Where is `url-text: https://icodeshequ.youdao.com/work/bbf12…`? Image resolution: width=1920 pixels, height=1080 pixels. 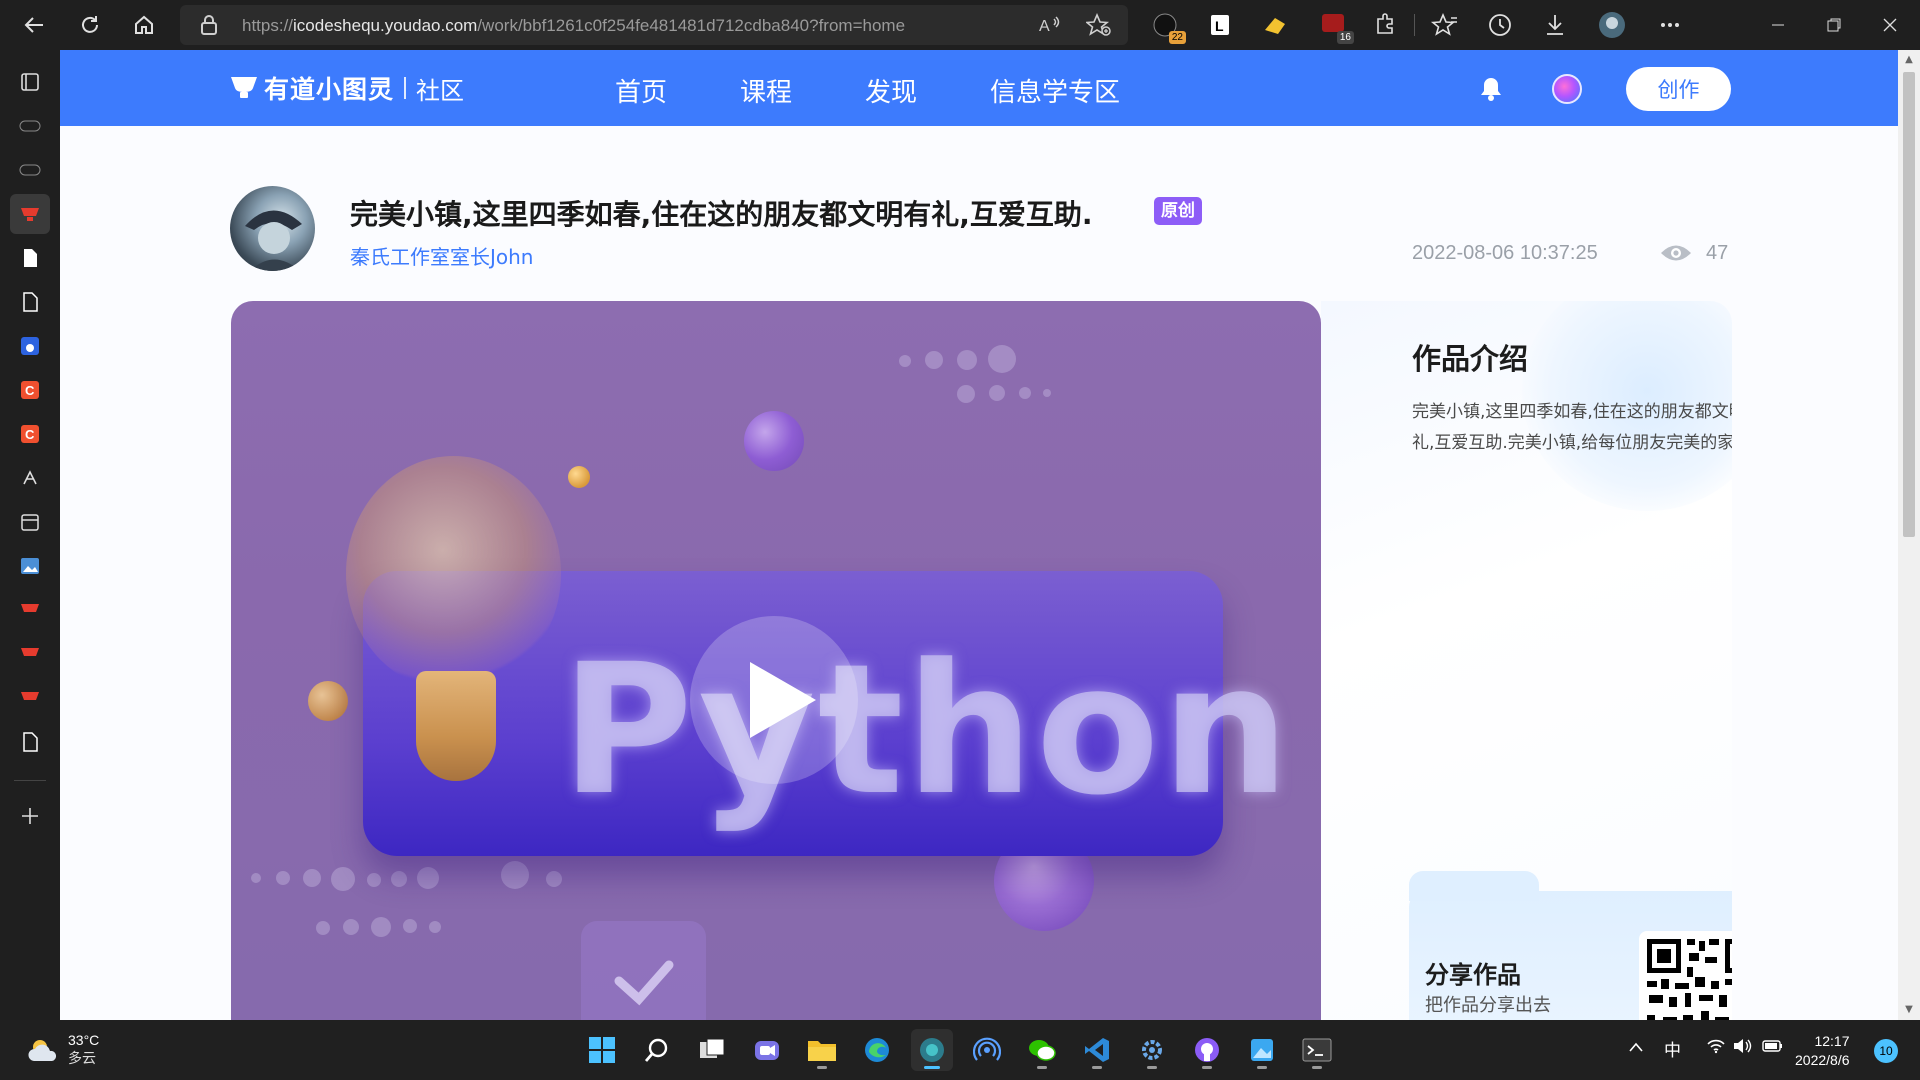 url-text: https://icodeshequ.youdao.com/work/bbf12… is located at coordinates (573, 26).